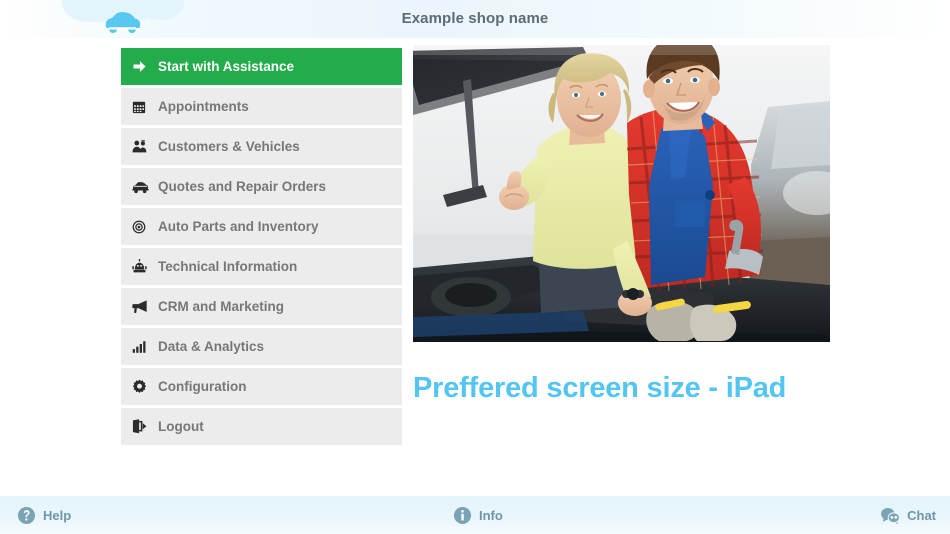 The image size is (950, 534). Describe the element at coordinates (203, 106) in the screenshot. I see `sidebar-item-label: Appointments` at that location.